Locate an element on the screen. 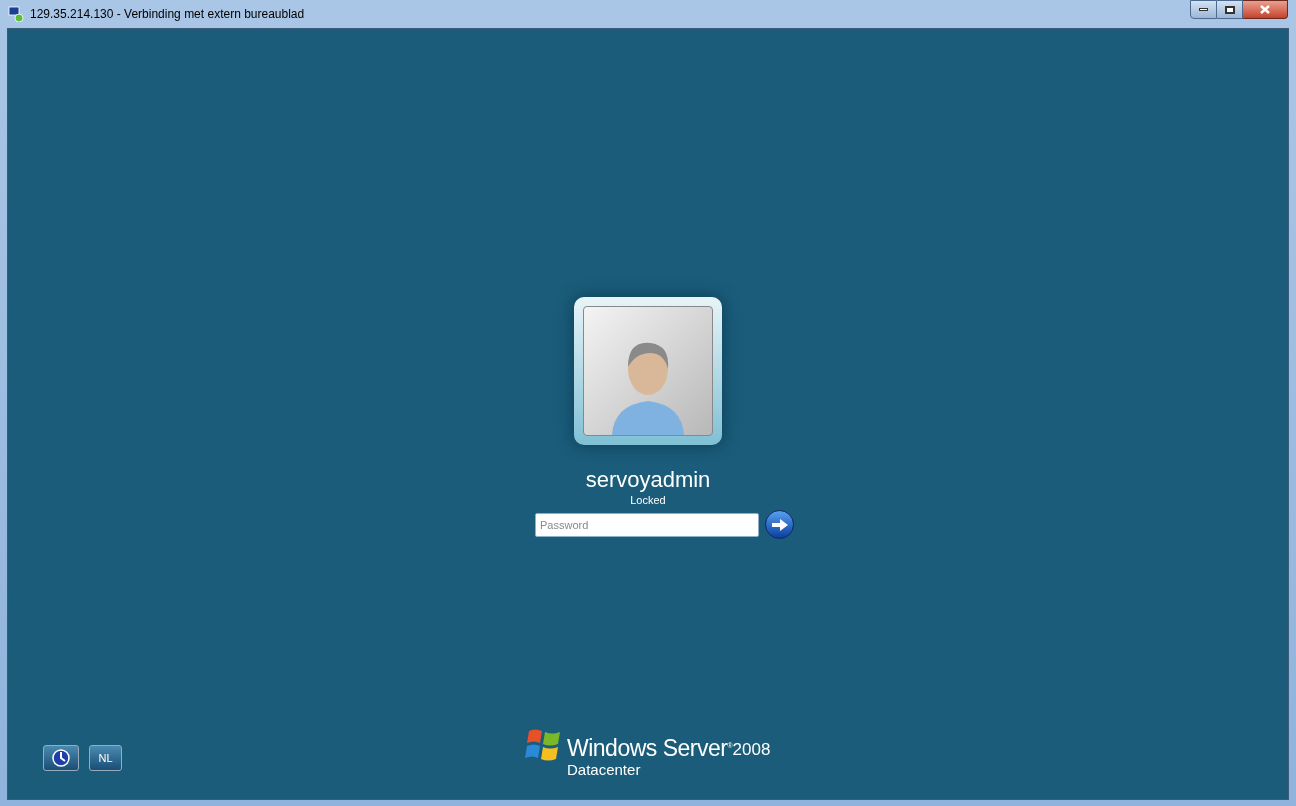 Image resolution: width=1296 pixels, height=806 pixels. submit-arrow-button is located at coordinates (779, 524).